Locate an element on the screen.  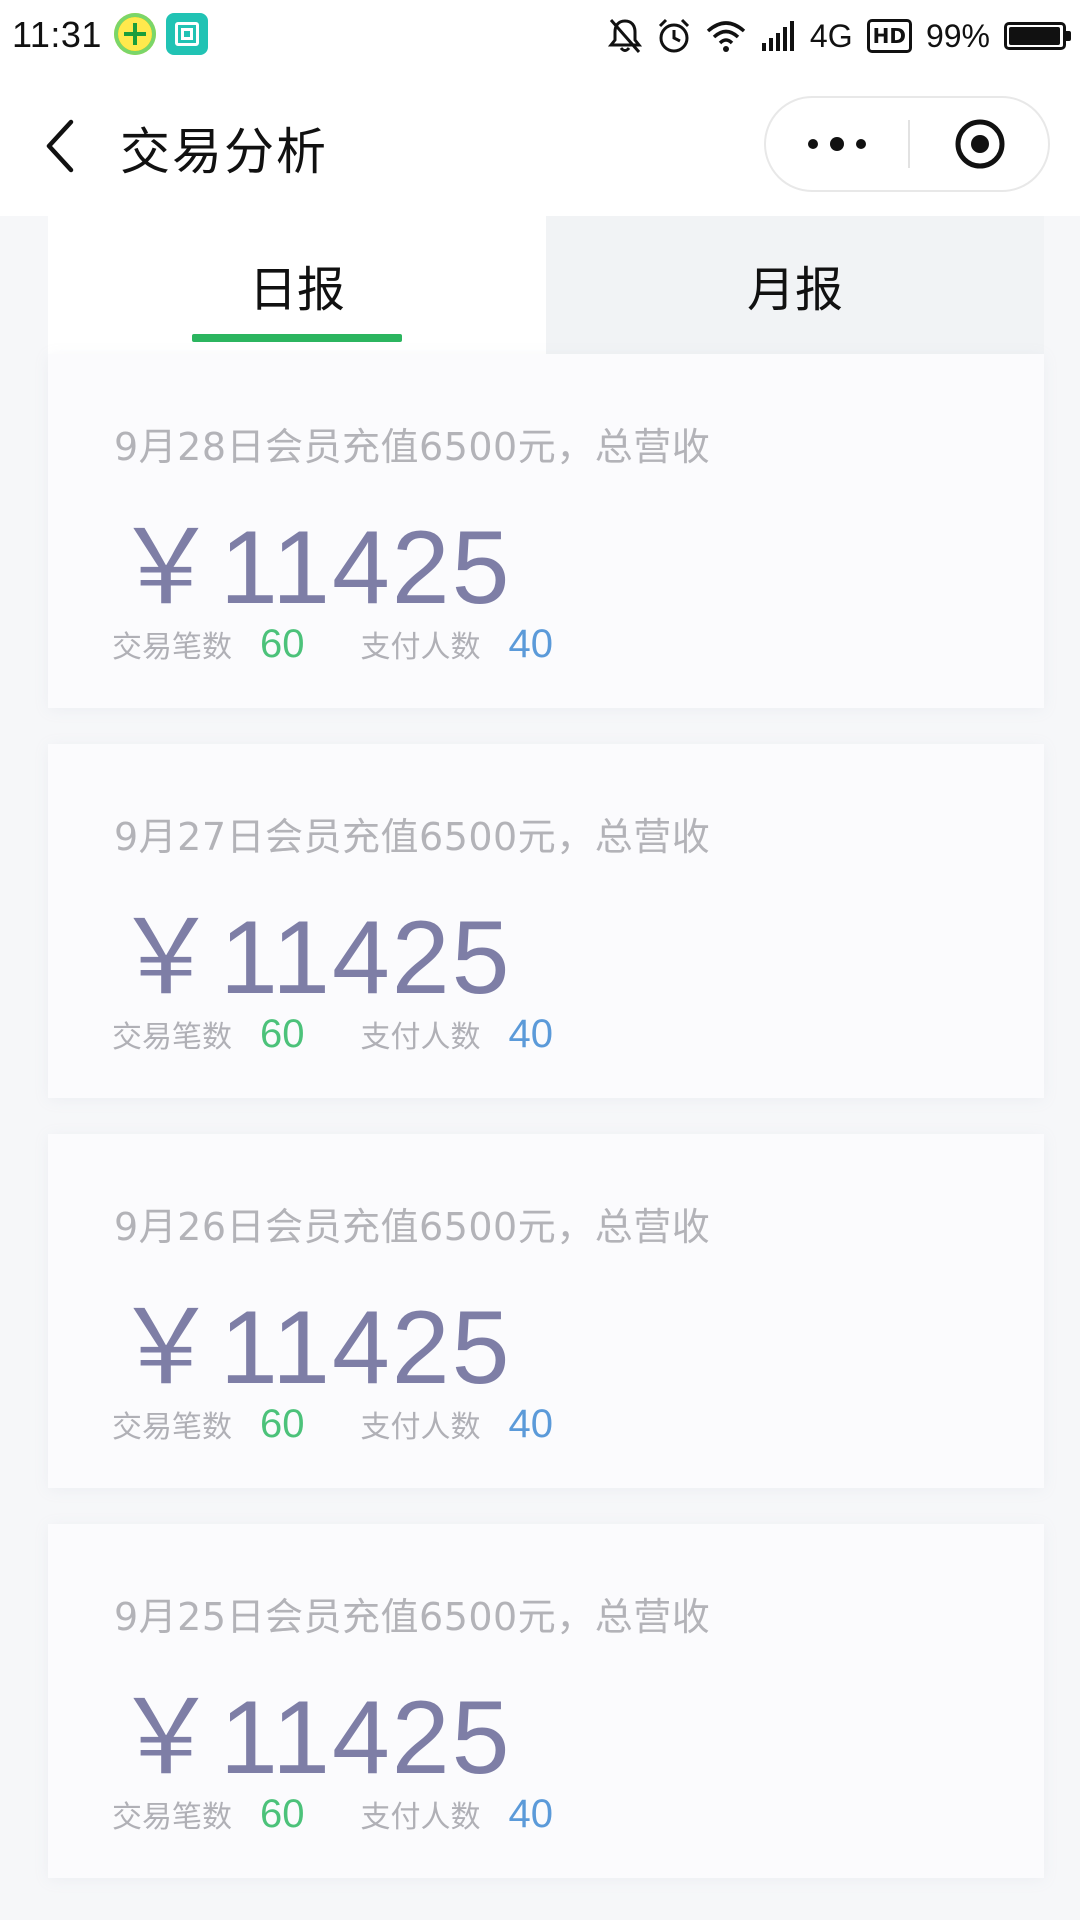
alarm-clock-icon is located at coordinates (673, 35).